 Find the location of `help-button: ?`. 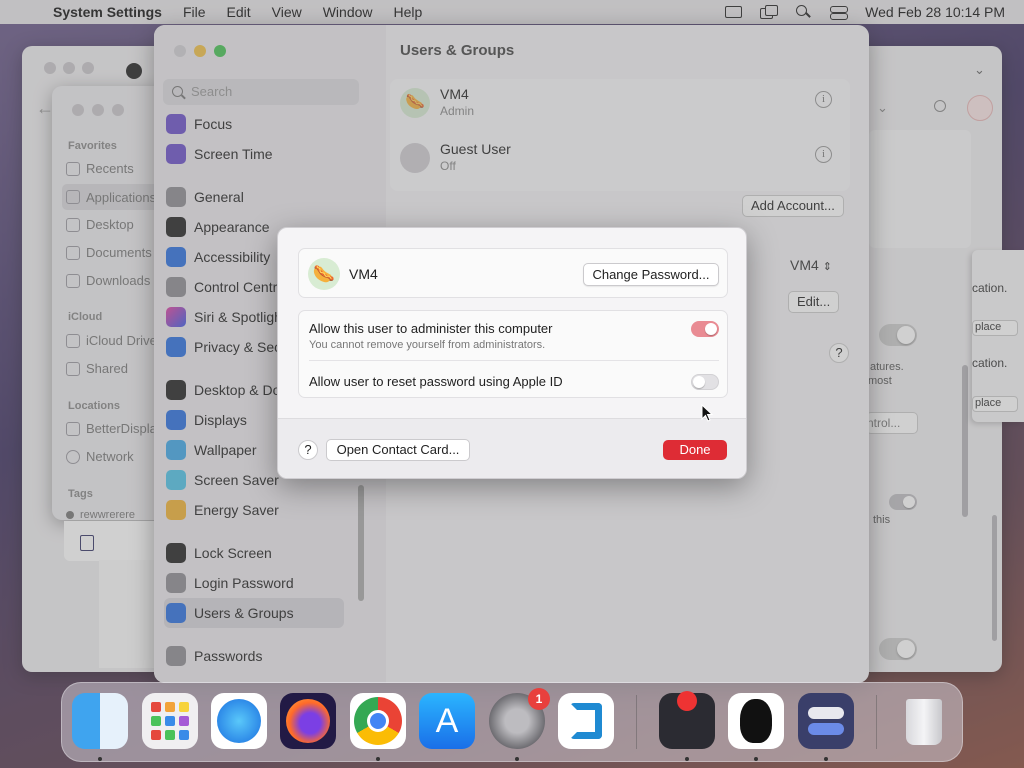

help-button: ? is located at coordinates (308, 450).